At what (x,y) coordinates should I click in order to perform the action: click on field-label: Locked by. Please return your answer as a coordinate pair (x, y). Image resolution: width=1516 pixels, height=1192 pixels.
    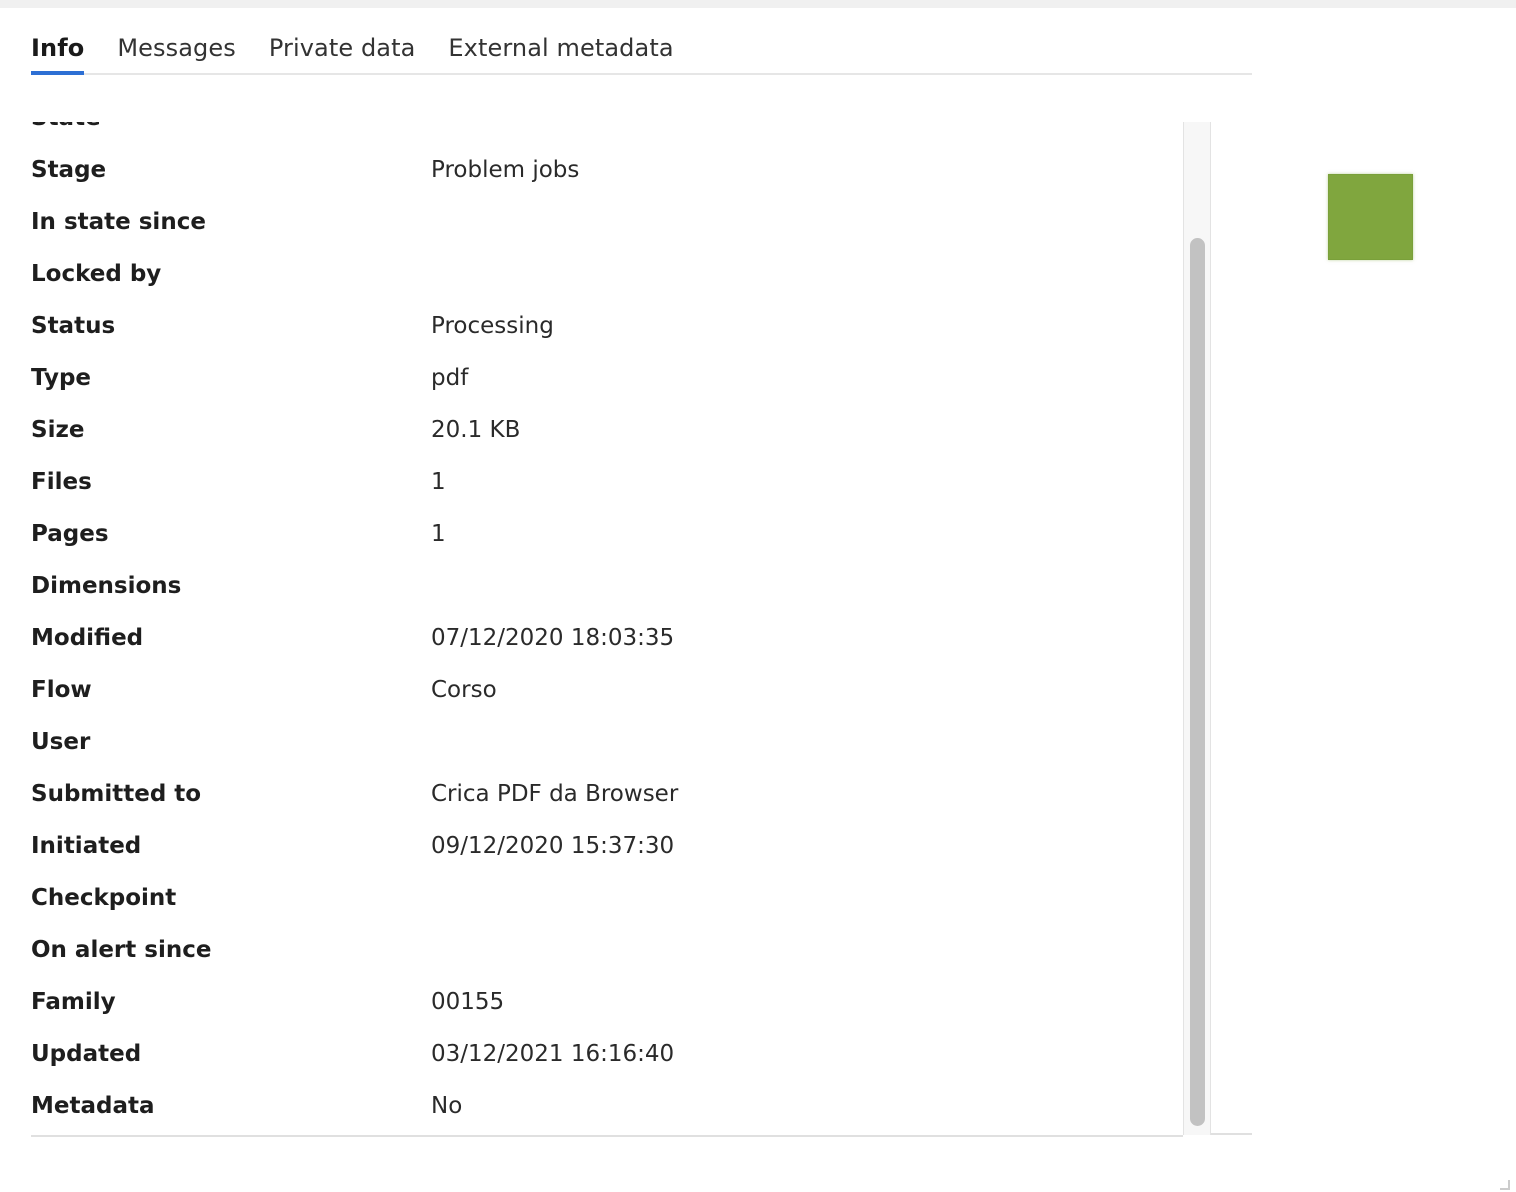
    Looking at the image, I should click on (96, 274).